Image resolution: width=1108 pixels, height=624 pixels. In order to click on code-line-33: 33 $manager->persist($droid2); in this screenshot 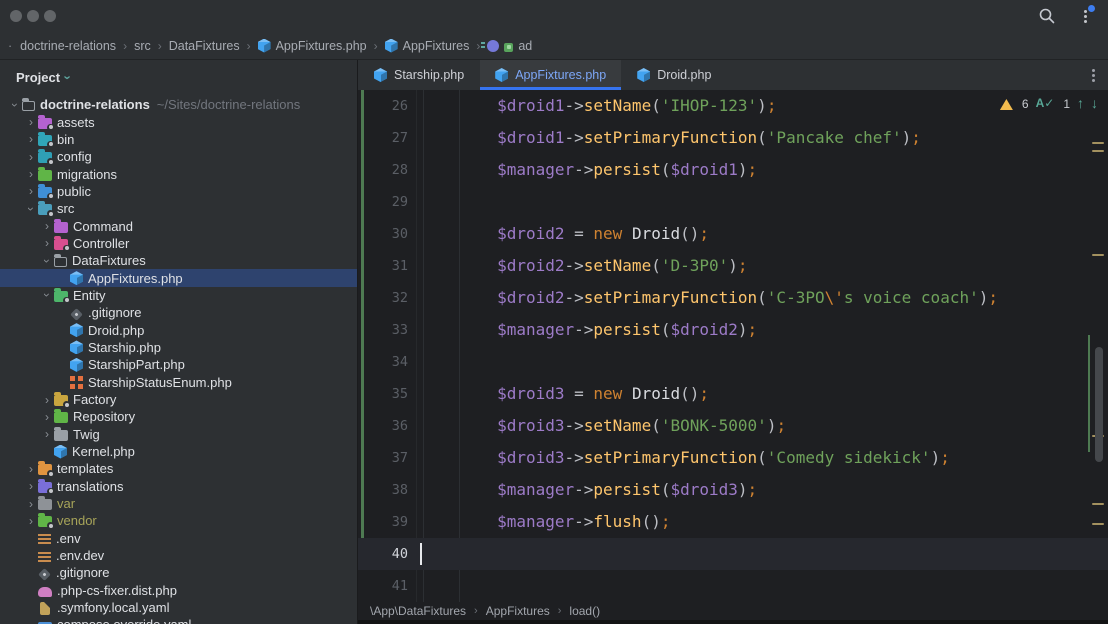, I will do `click(733, 330)`.